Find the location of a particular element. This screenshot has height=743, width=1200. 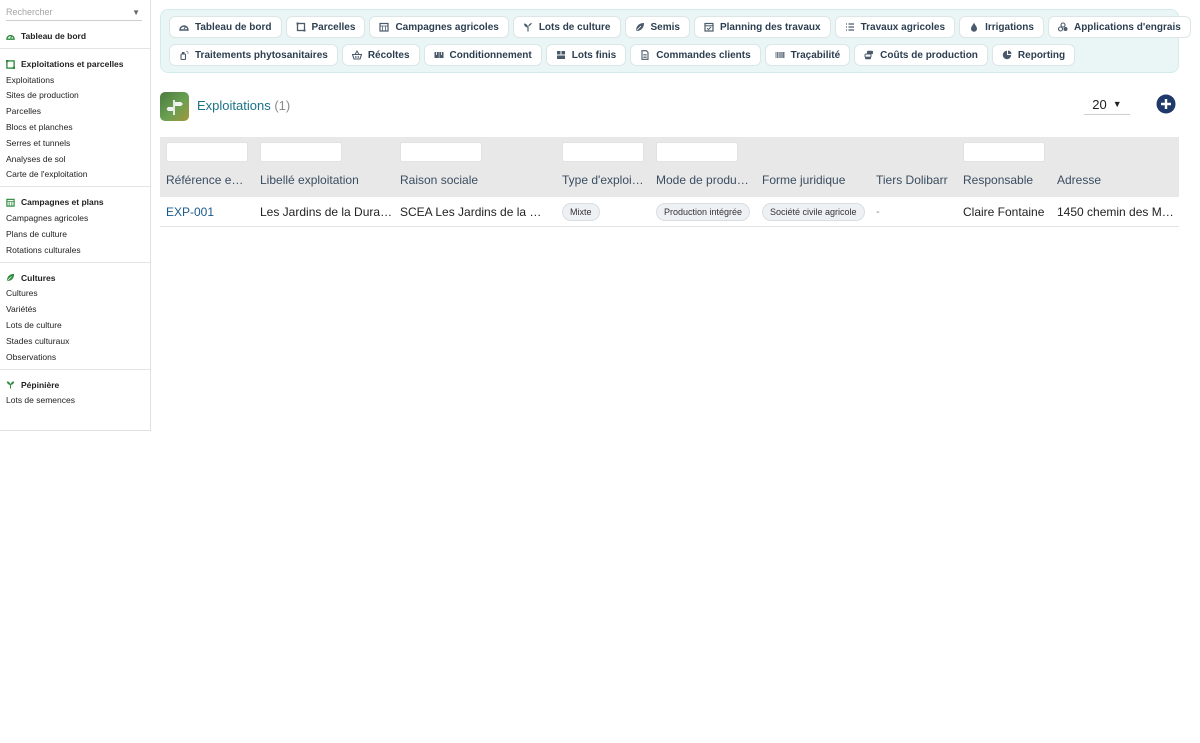

sidebar-item-lots-culture: Lots de culture is located at coordinates (75, 325).